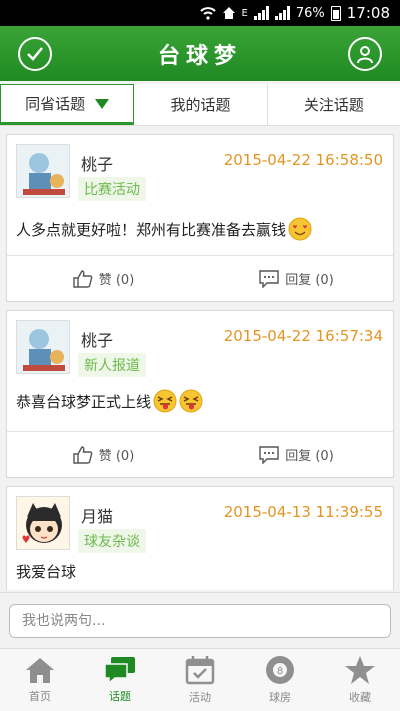 This screenshot has width=400, height=711. Describe the element at coordinates (200, 670) in the screenshot. I see `calendar-icon` at that location.